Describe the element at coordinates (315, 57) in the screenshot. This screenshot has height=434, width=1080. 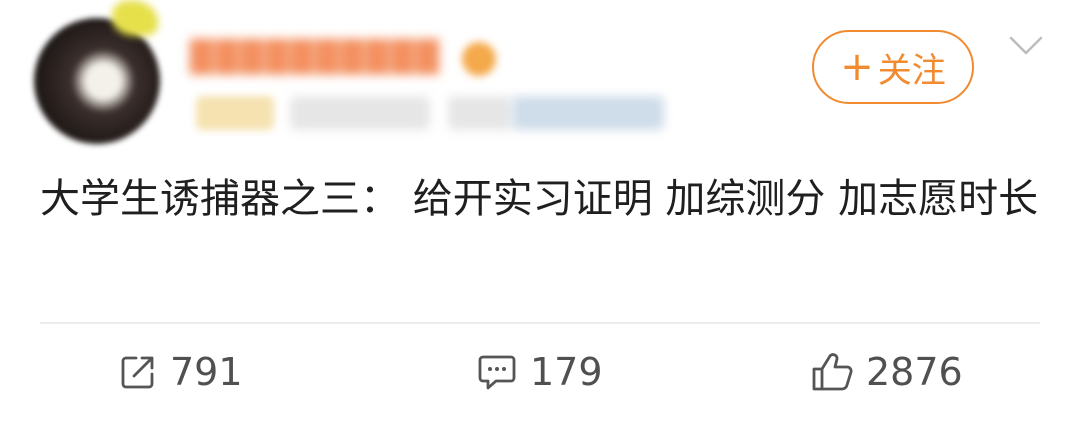
I see `username-blurred: ██████████` at that location.